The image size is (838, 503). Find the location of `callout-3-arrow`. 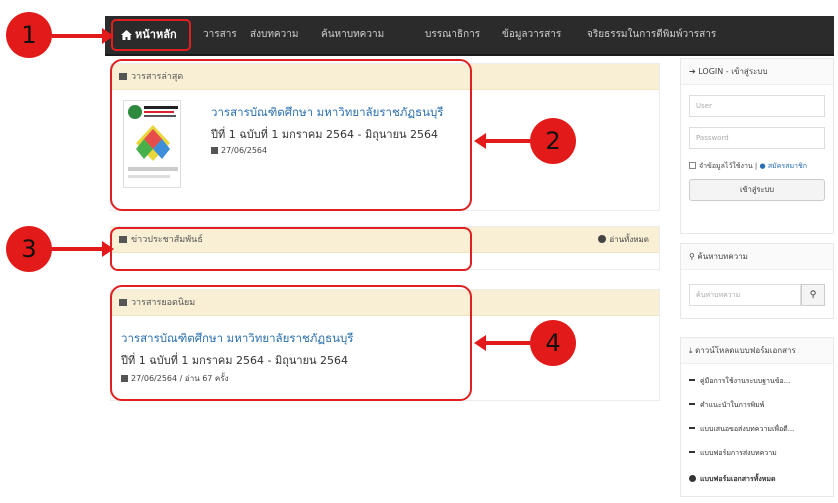

callout-3-arrow is located at coordinates (83, 249).